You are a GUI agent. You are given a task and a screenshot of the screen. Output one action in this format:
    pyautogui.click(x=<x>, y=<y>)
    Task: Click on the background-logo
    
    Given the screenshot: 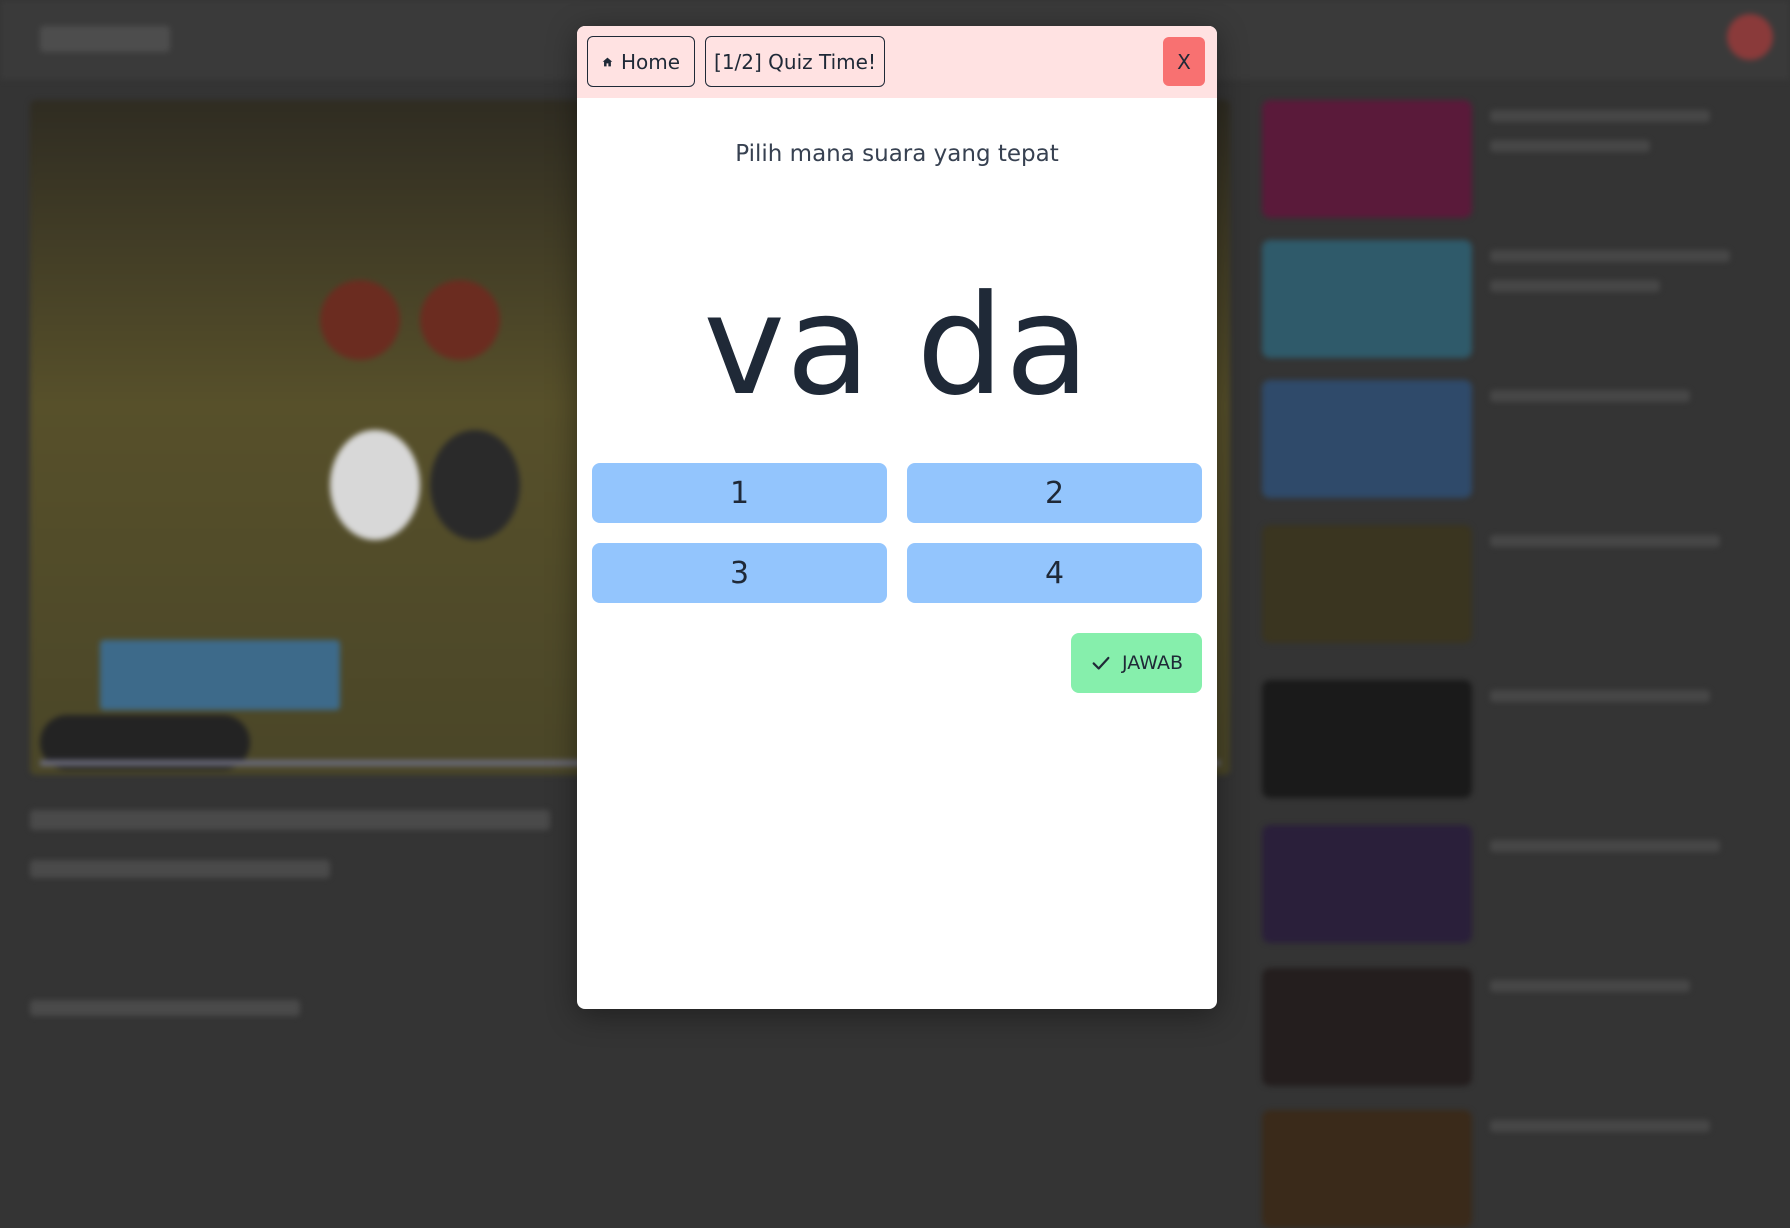 What is the action you would take?
    pyautogui.click(x=105, y=39)
    